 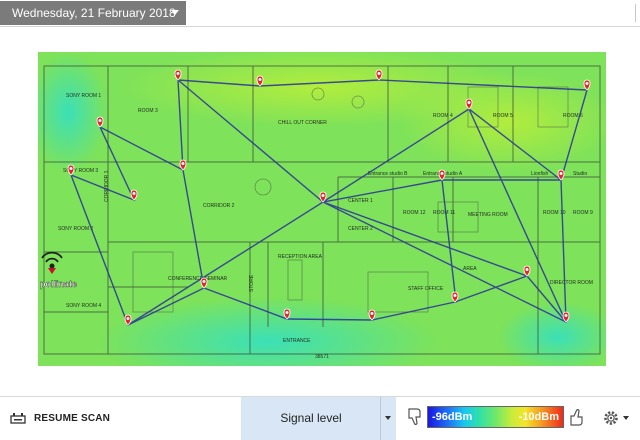 I want to click on room-label: Entrance studio B, so click(x=388, y=174).